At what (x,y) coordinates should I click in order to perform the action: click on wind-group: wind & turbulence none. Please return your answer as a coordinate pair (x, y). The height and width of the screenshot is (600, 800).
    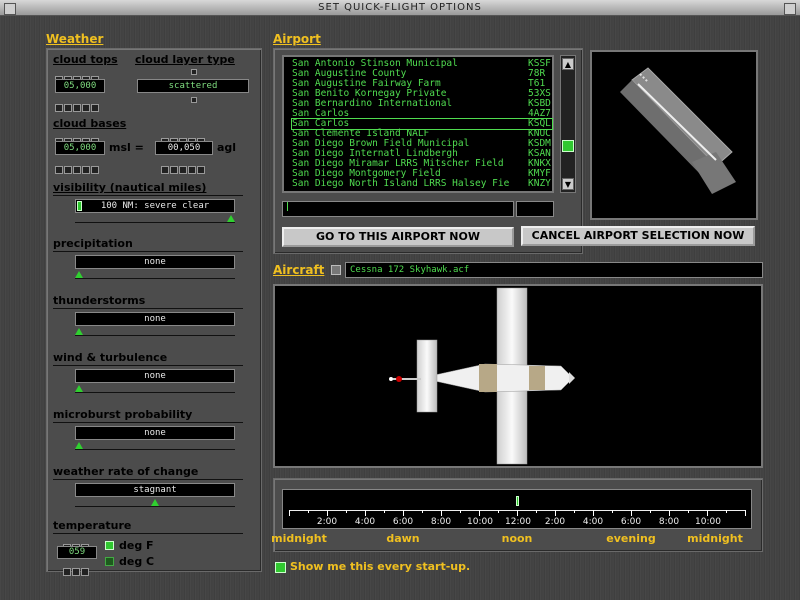
    Looking at the image, I should click on (155, 376).